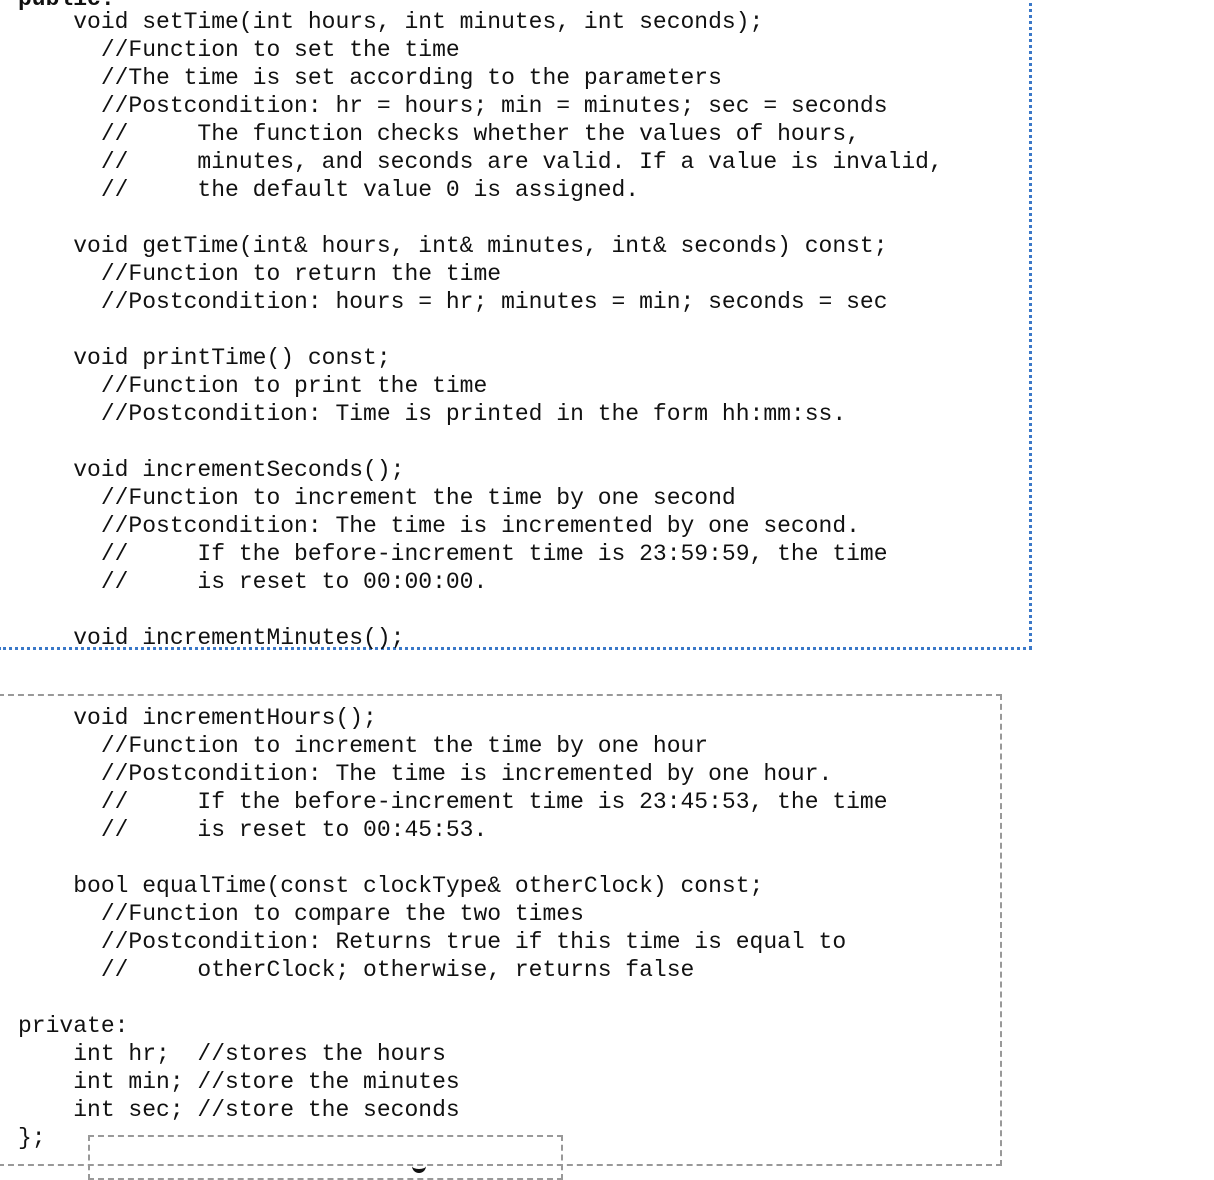  What do you see at coordinates (253, 830) in the screenshot?
I see `code-line: // is reset to 00:45:53.` at bounding box center [253, 830].